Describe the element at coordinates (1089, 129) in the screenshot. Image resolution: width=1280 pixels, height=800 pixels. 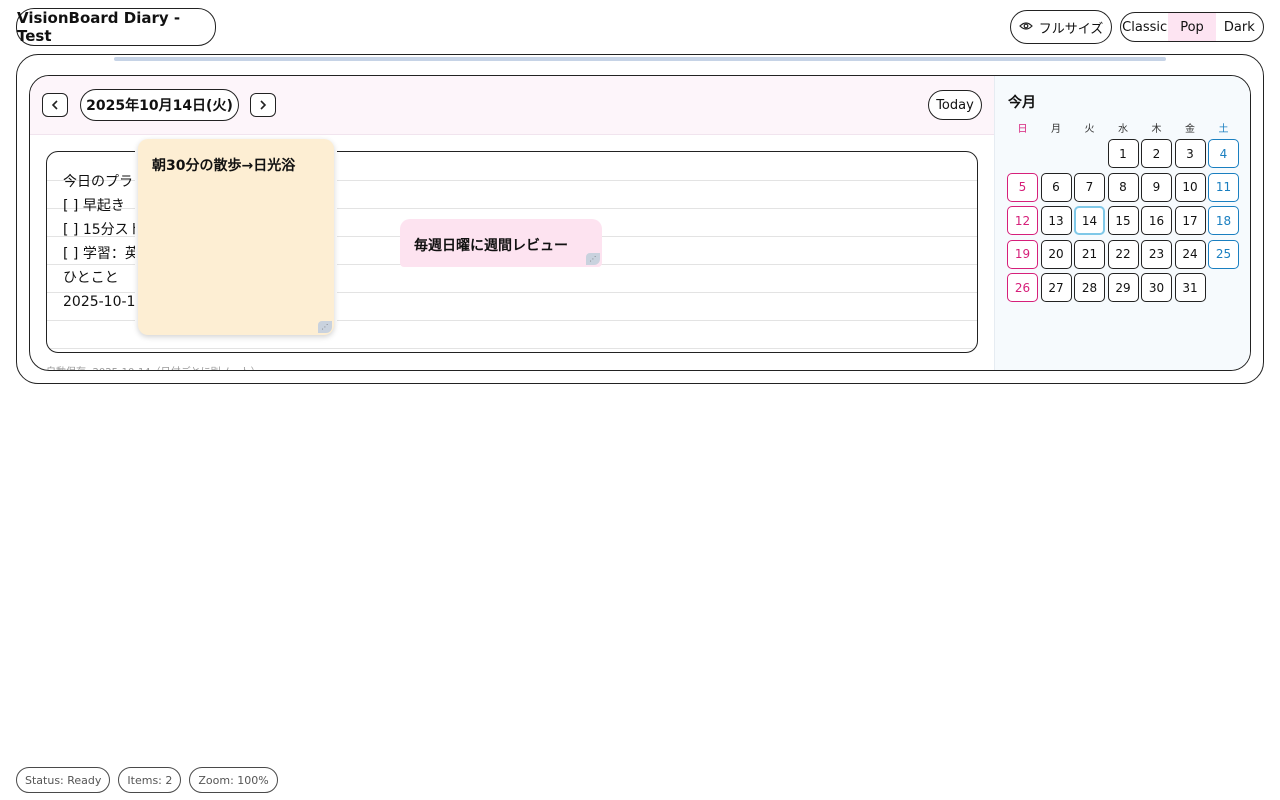
I see `calendar-weekday: 火` at that location.